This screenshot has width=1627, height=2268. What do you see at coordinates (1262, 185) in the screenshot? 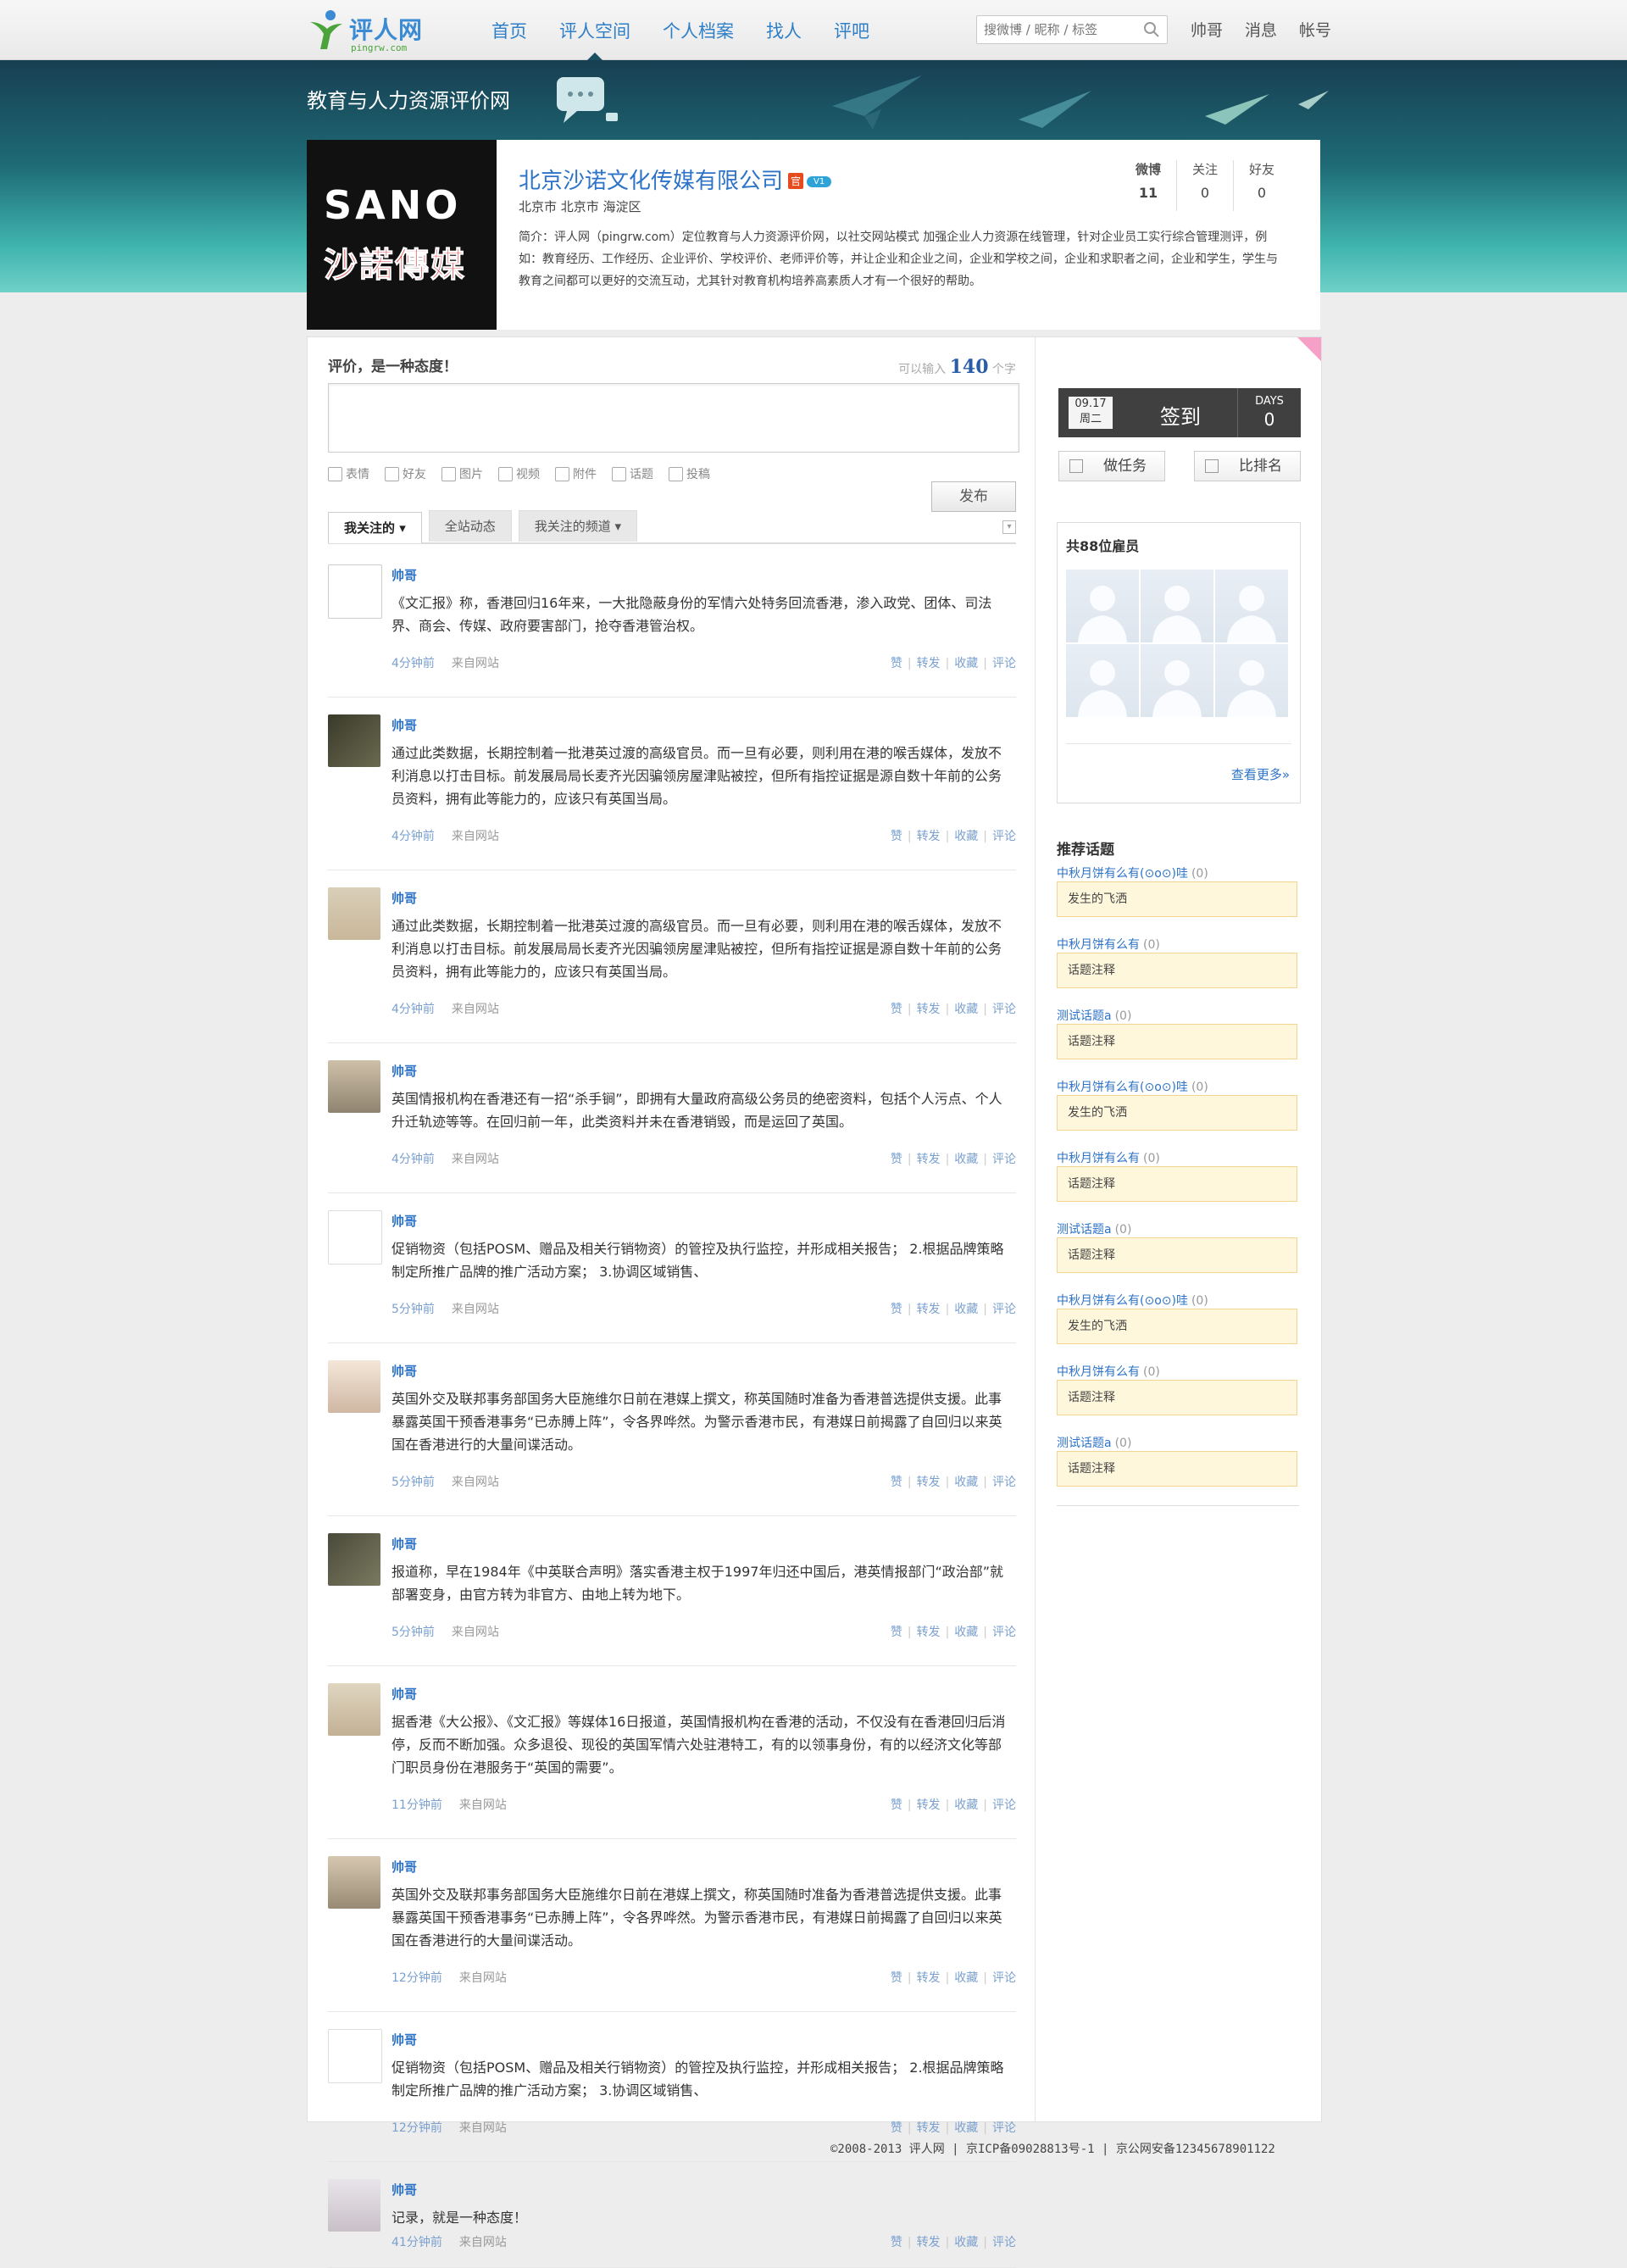
I see `stat-friends: 好友 0` at bounding box center [1262, 185].